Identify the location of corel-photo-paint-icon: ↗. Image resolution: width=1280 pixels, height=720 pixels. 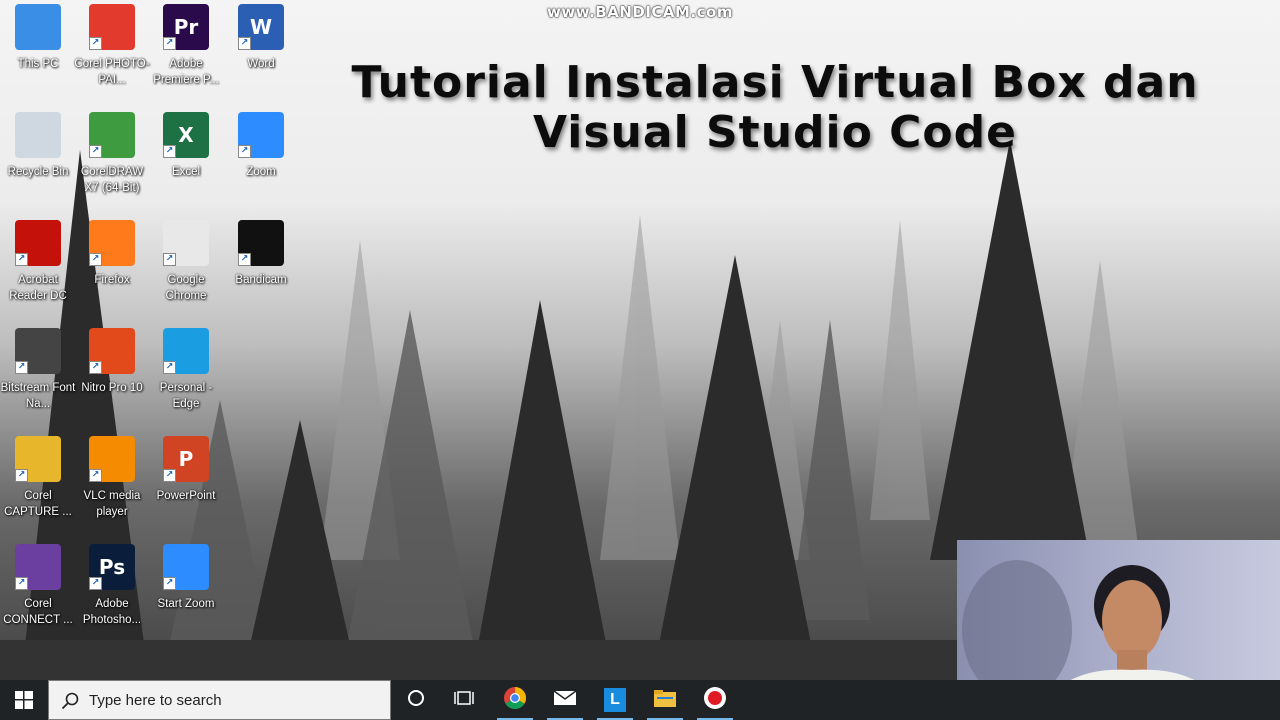
(112, 27).